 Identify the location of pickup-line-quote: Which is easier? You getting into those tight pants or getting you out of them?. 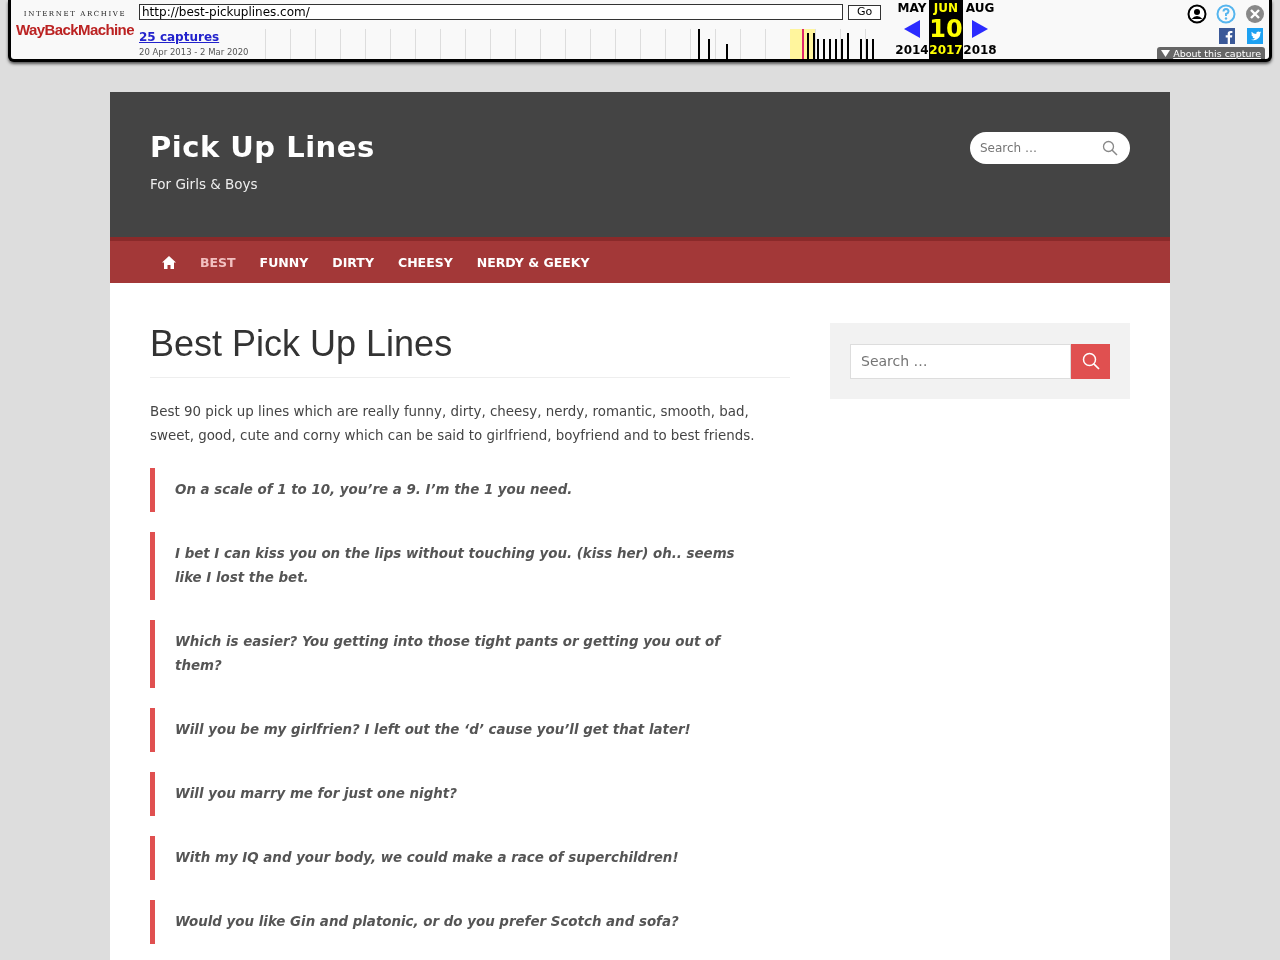
(470, 654).